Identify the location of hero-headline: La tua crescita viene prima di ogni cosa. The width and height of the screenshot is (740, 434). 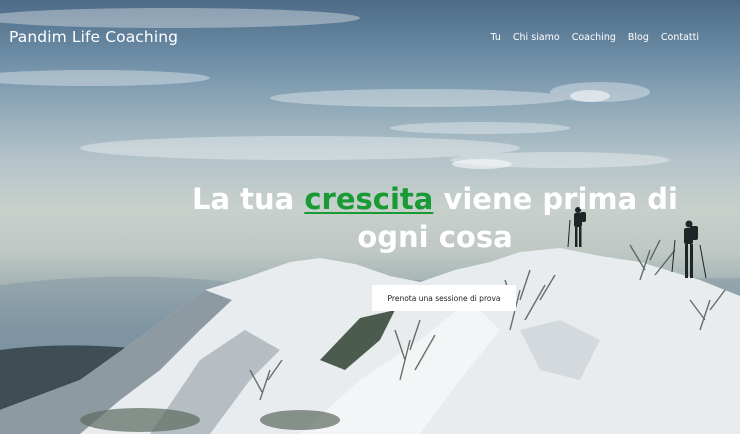
(435, 218).